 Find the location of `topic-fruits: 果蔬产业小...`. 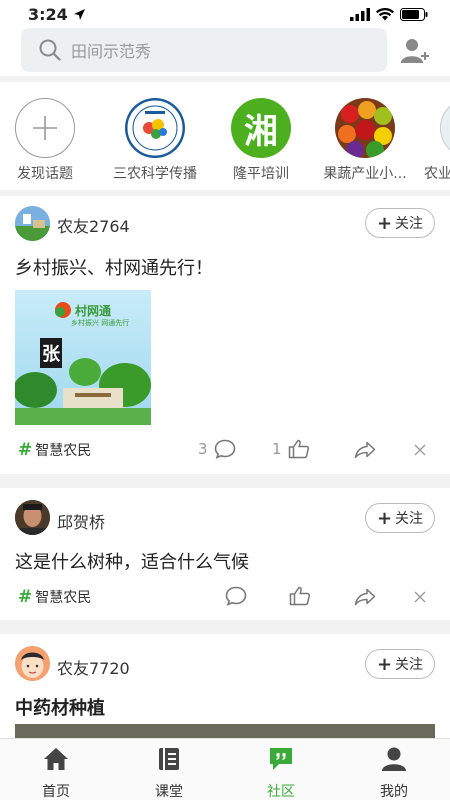

topic-fruits: 果蔬产业小... is located at coordinates (365, 140).